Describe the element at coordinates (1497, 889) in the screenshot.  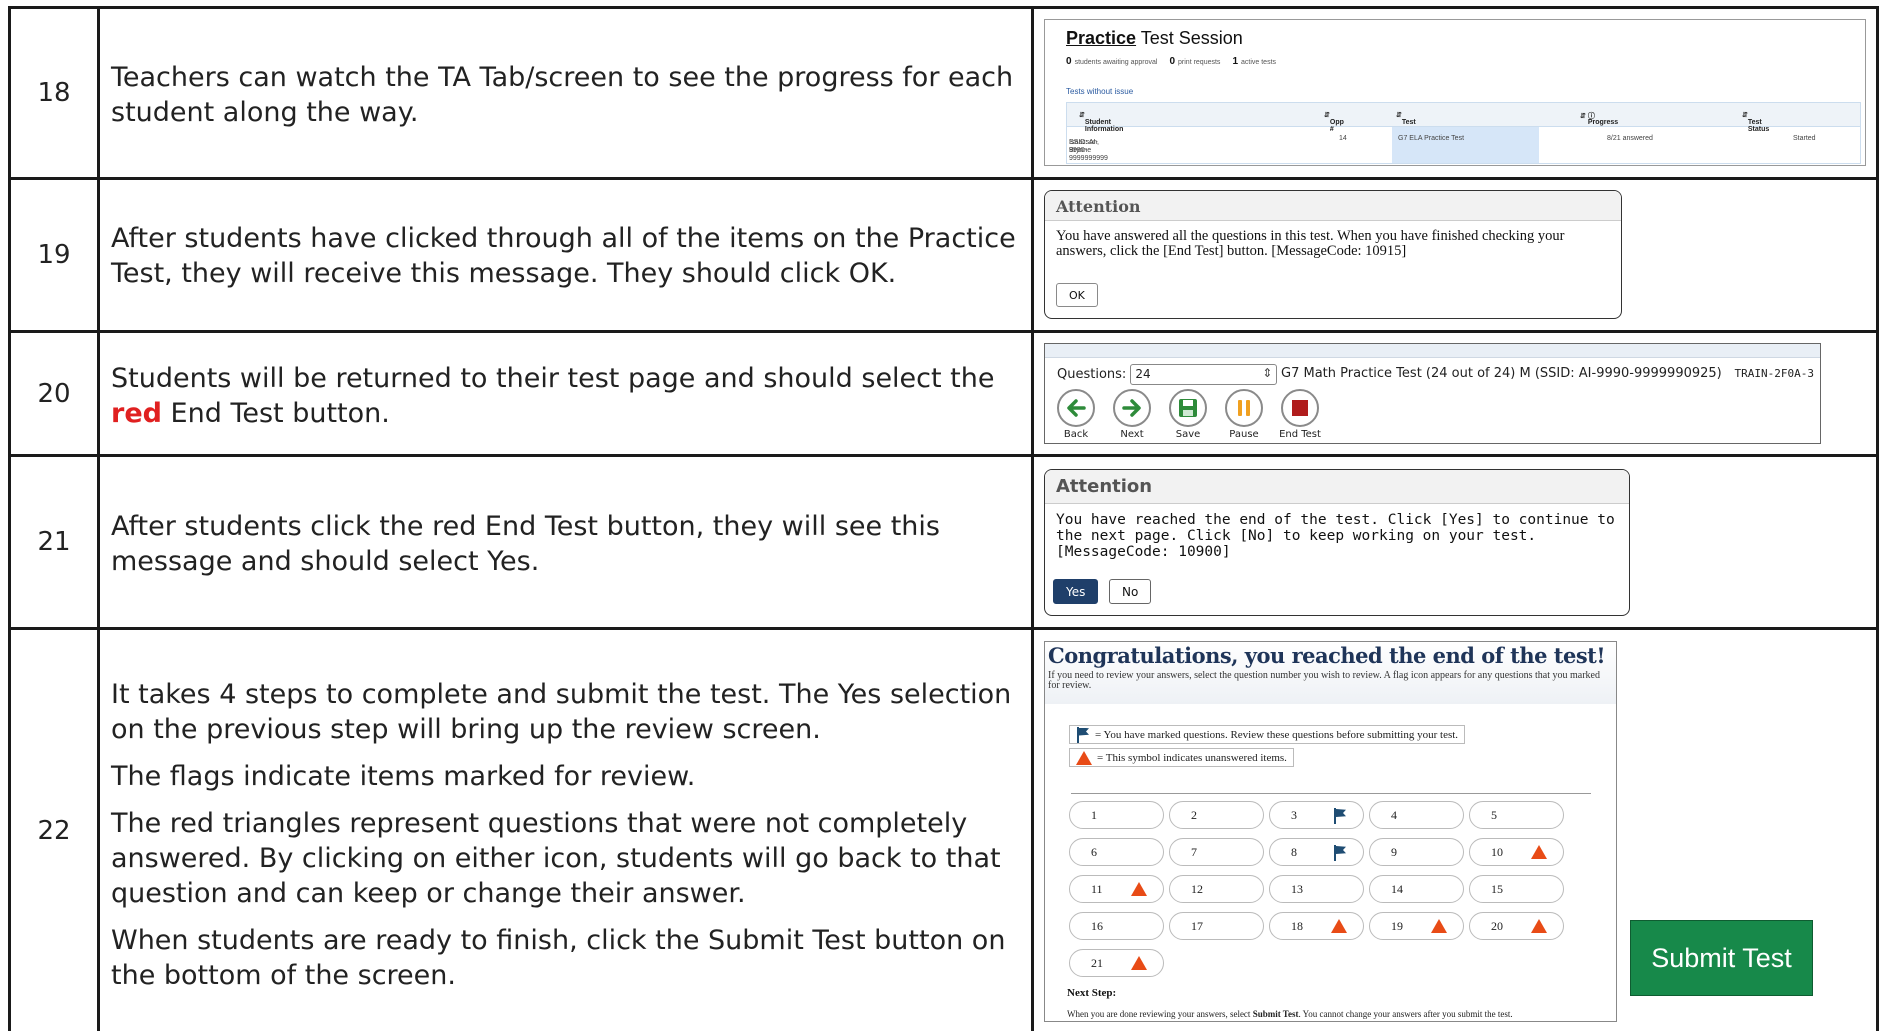
I see `question-number: 15` at that location.